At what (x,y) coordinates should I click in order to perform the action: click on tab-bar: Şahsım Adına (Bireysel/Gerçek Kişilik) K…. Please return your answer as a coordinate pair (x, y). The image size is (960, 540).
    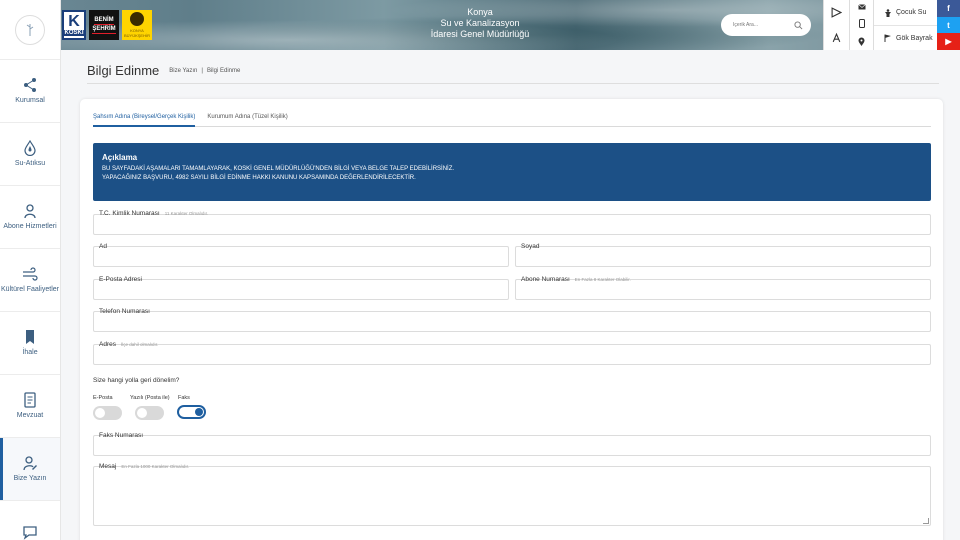
    Looking at the image, I should click on (512, 118).